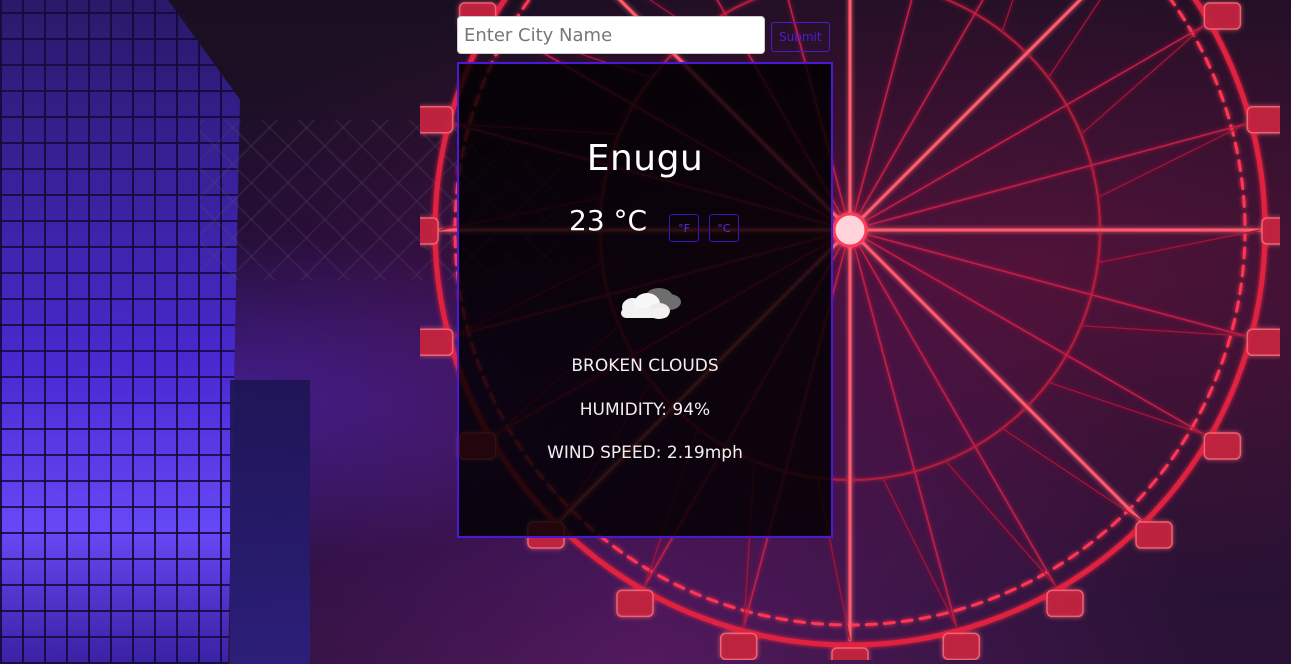 This screenshot has width=1291, height=664. What do you see at coordinates (645, 158) in the screenshot?
I see `city-name: Enugu` at bounding box center [645, 158].